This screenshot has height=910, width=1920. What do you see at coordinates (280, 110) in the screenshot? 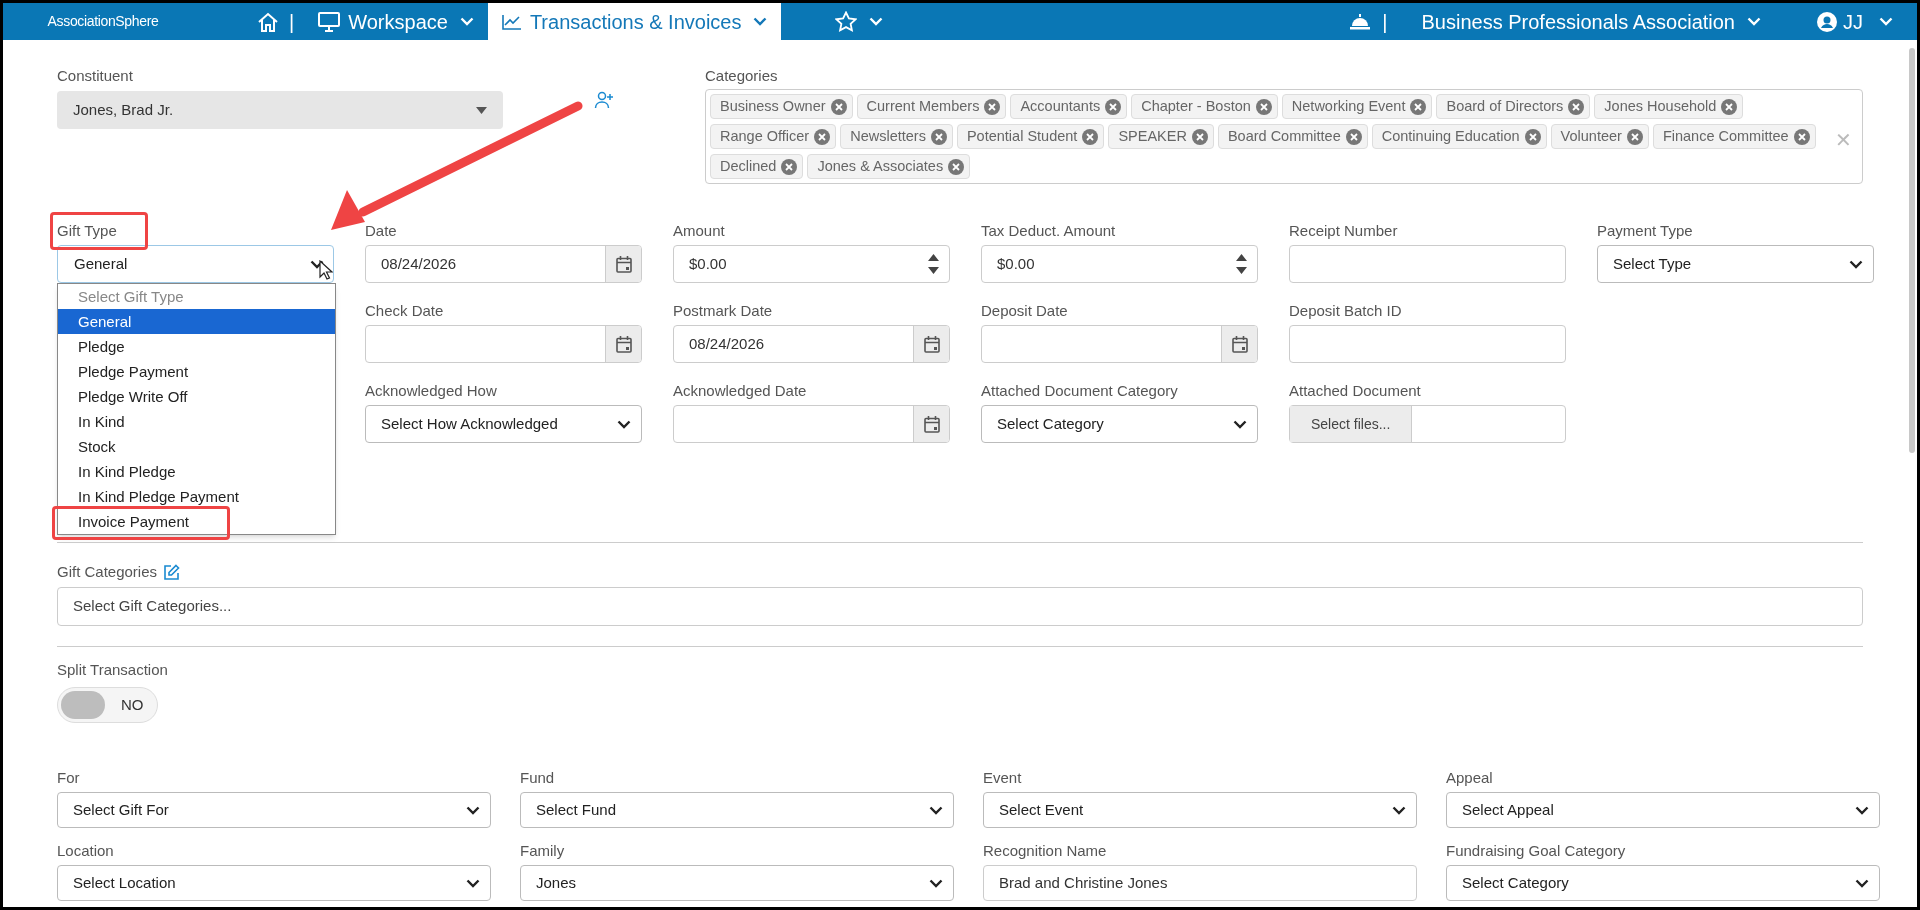
I see `constituent-select: Jones, Brad Jr.` at bounding box center [280, 110].